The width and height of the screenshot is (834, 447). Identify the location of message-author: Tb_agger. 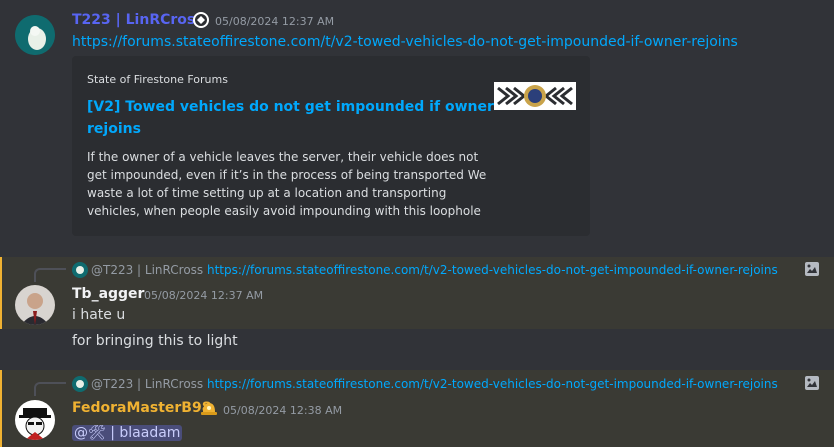
(108, 294).